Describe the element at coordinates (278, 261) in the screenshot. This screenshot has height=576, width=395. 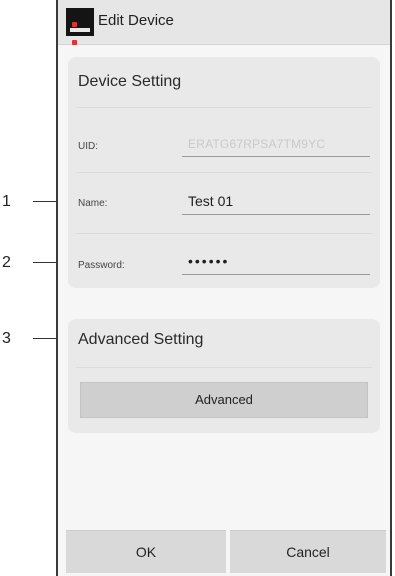
I see `password-field: ••••••` at that location.